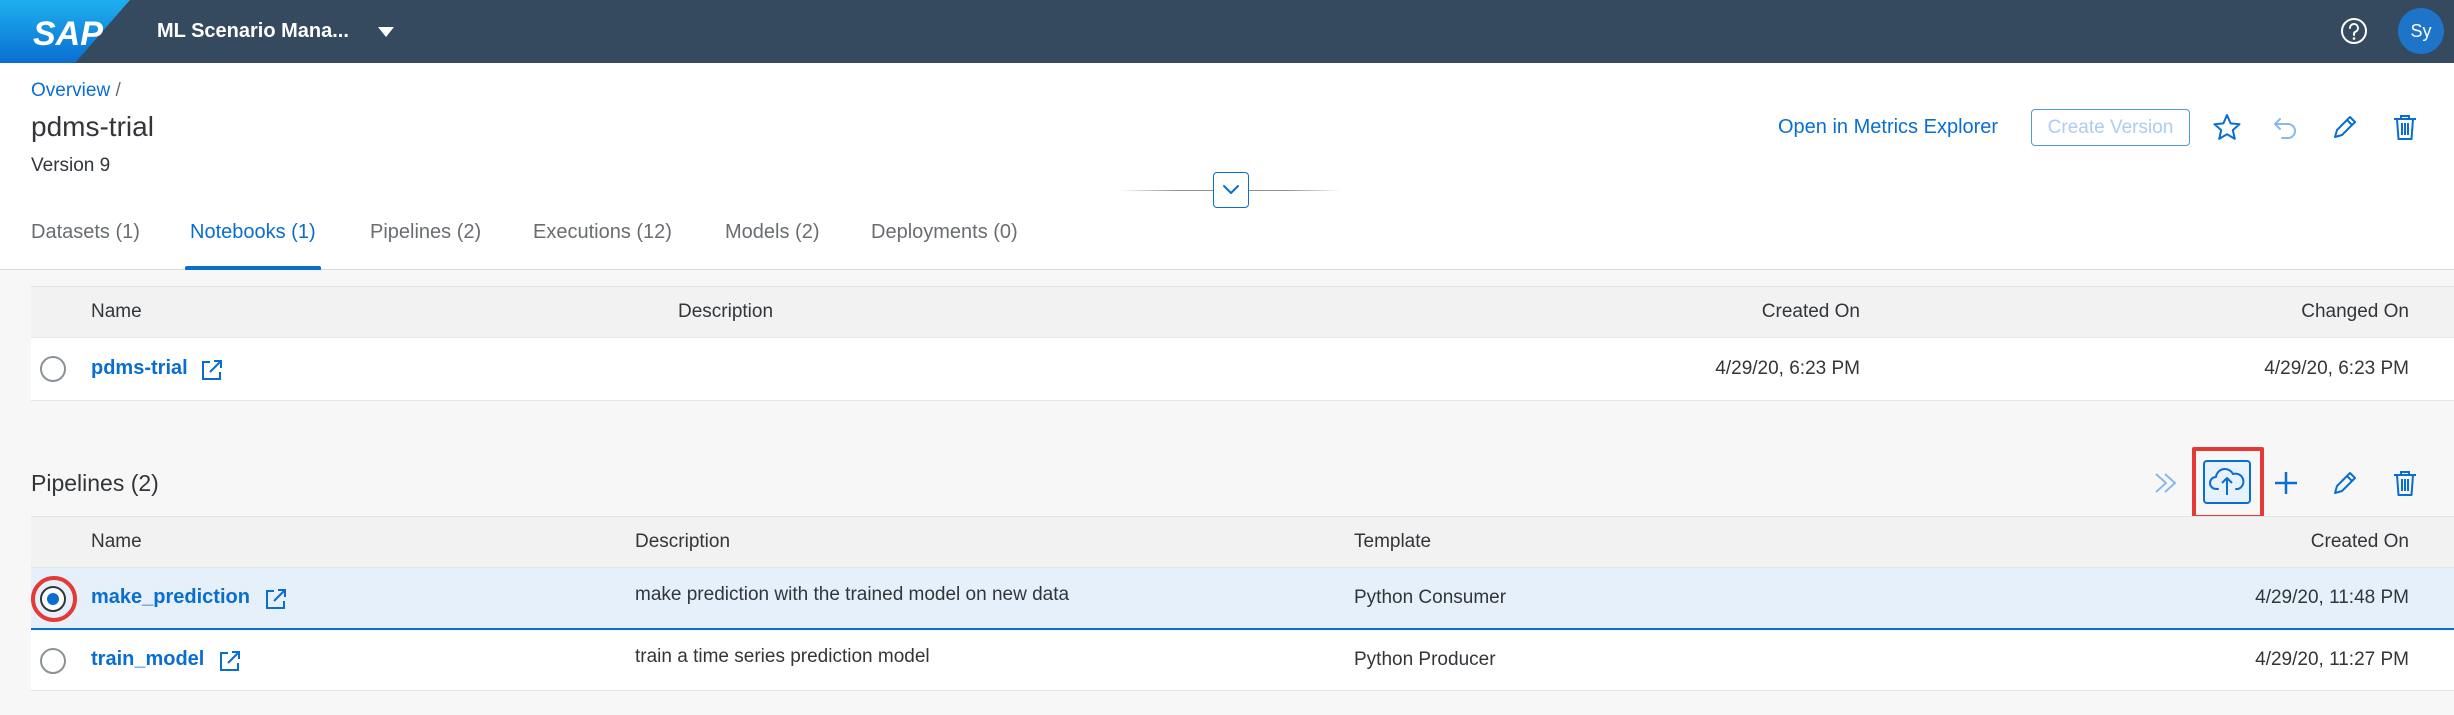 The width and height of the screenshot is (2454, 715). What do you see at coordinates (1227, 31) in the screenshot?
I see `shell-bar: SAP ML Scenario Mana... Sy` at bounding box center [1227, 31].